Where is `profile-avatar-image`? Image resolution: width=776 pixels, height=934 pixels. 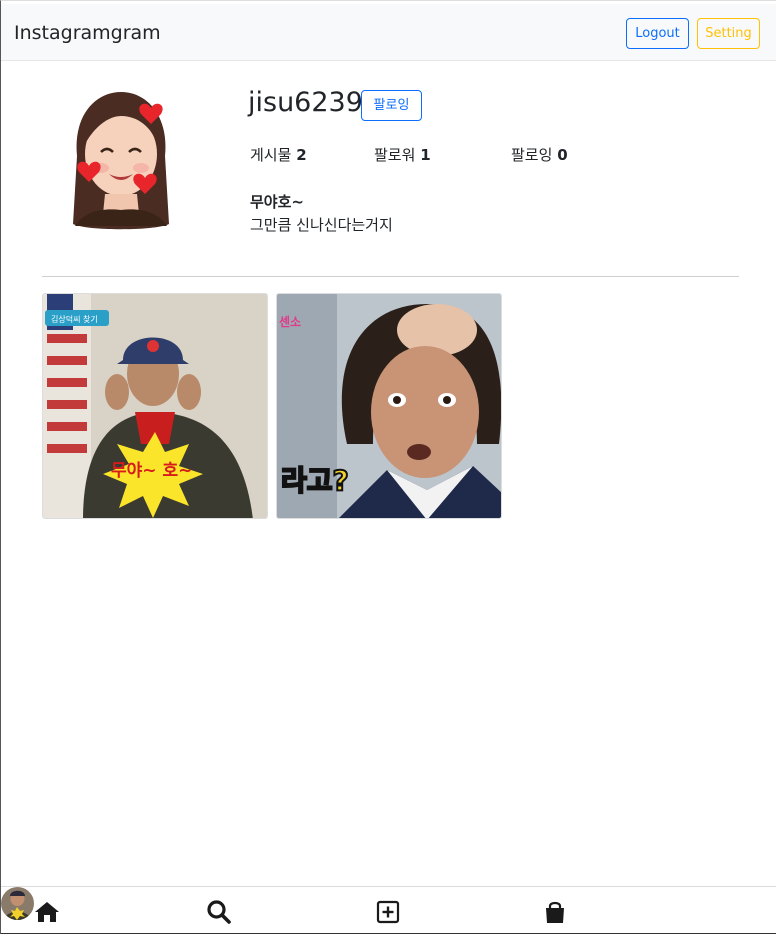 profile-avatar-image is located at coordinates (121, 160).